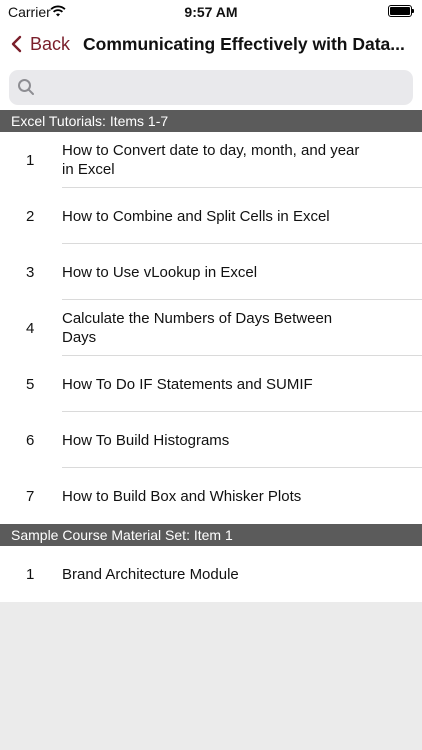  Describe the element at coordinates (401, 11) in the screenshot. I see `battery-icon` at that location.